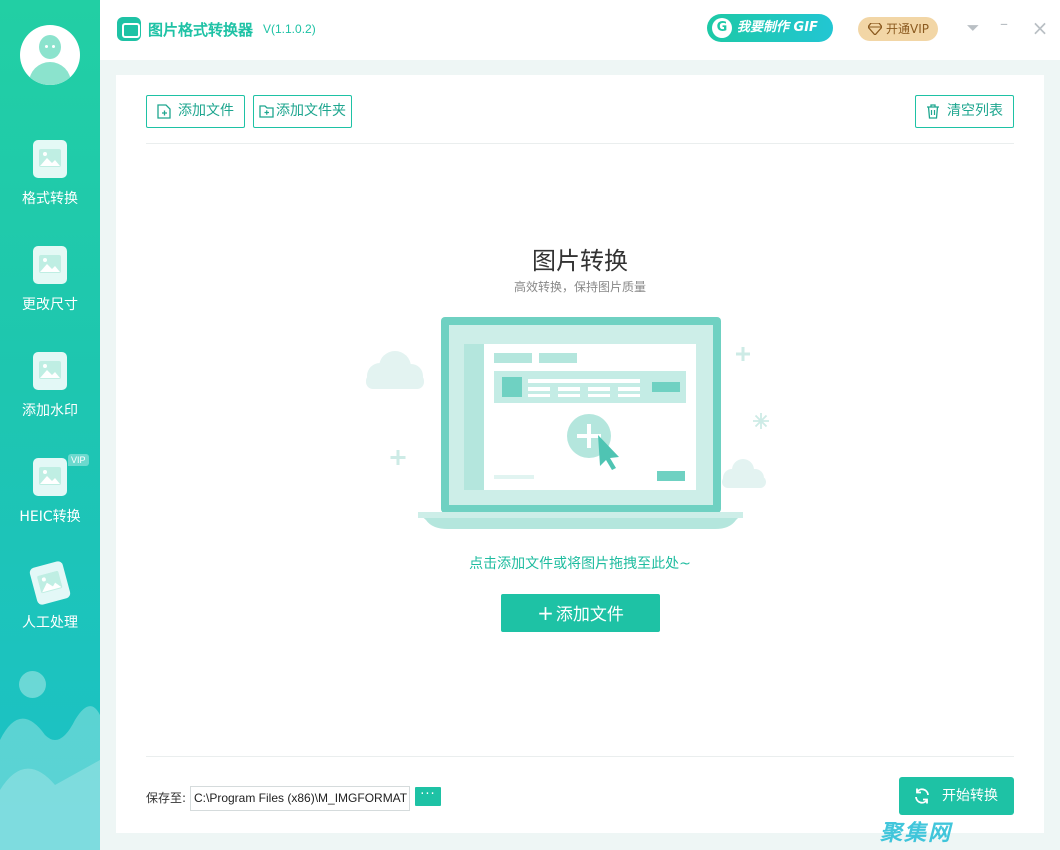 Image resolution: width=1060 pixels, height=850 pixels. I want to click on start-convert-button: 开始转换, so click(956, 796).